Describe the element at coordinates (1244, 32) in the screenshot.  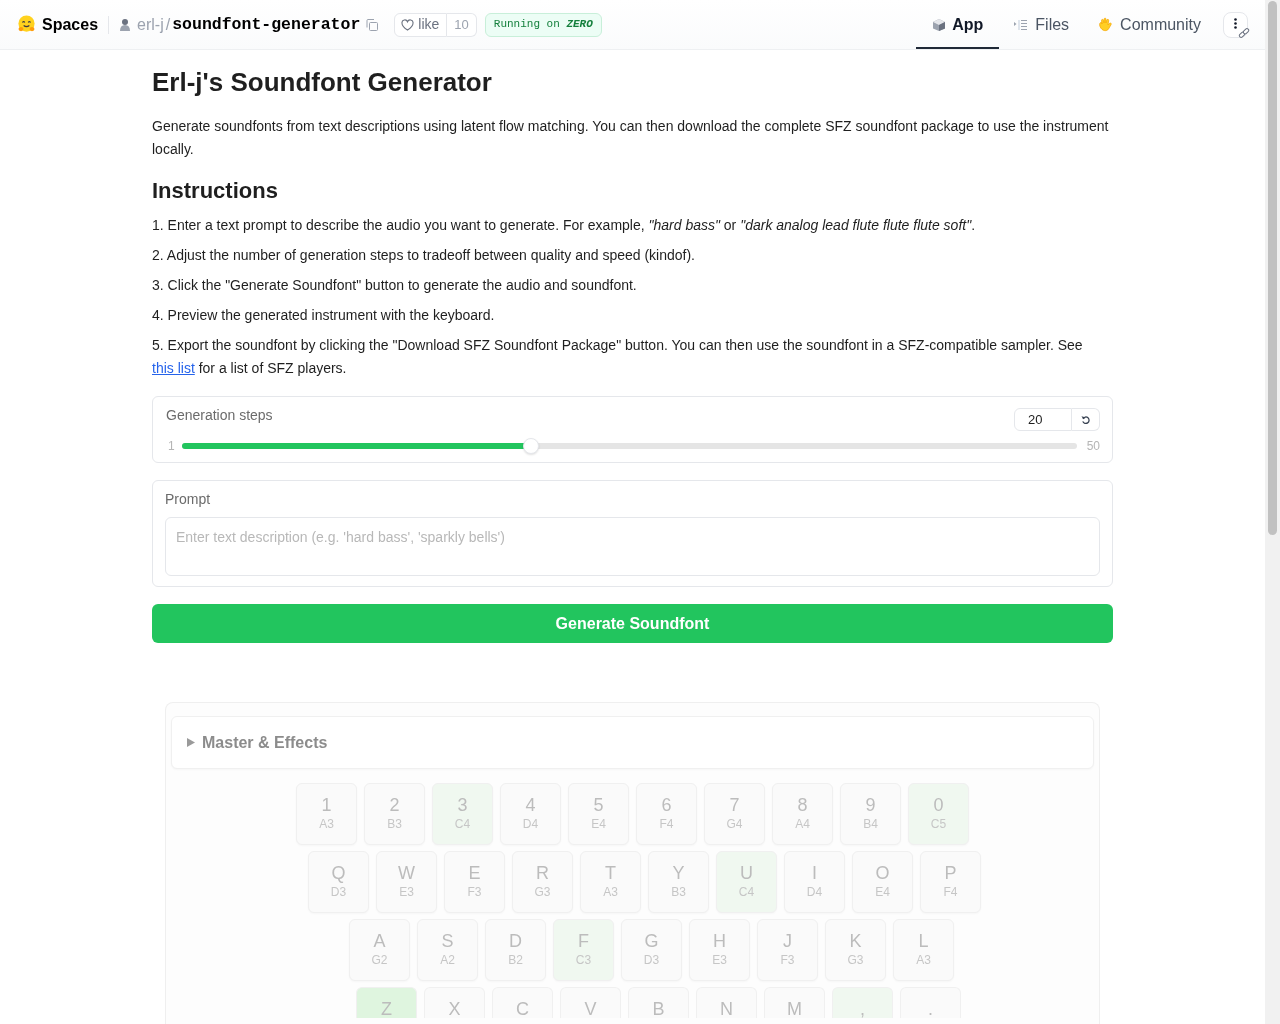
I see `link-icon` at that location.